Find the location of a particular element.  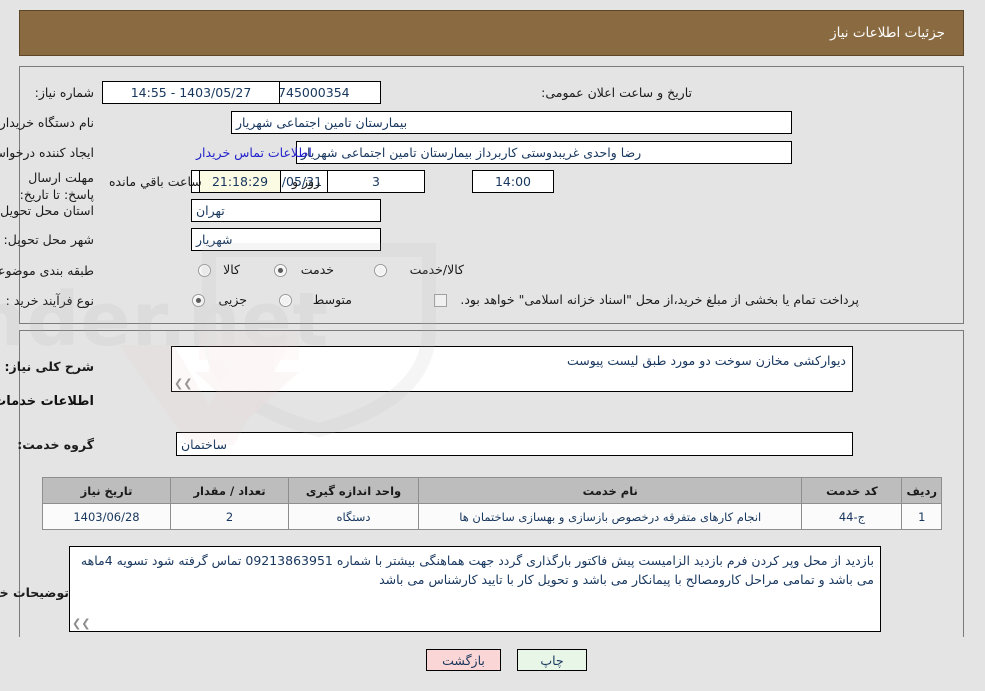

buyer-org-value: بیمارستان تامین اجتماعی شهریار is located at coordinates (512, 122).